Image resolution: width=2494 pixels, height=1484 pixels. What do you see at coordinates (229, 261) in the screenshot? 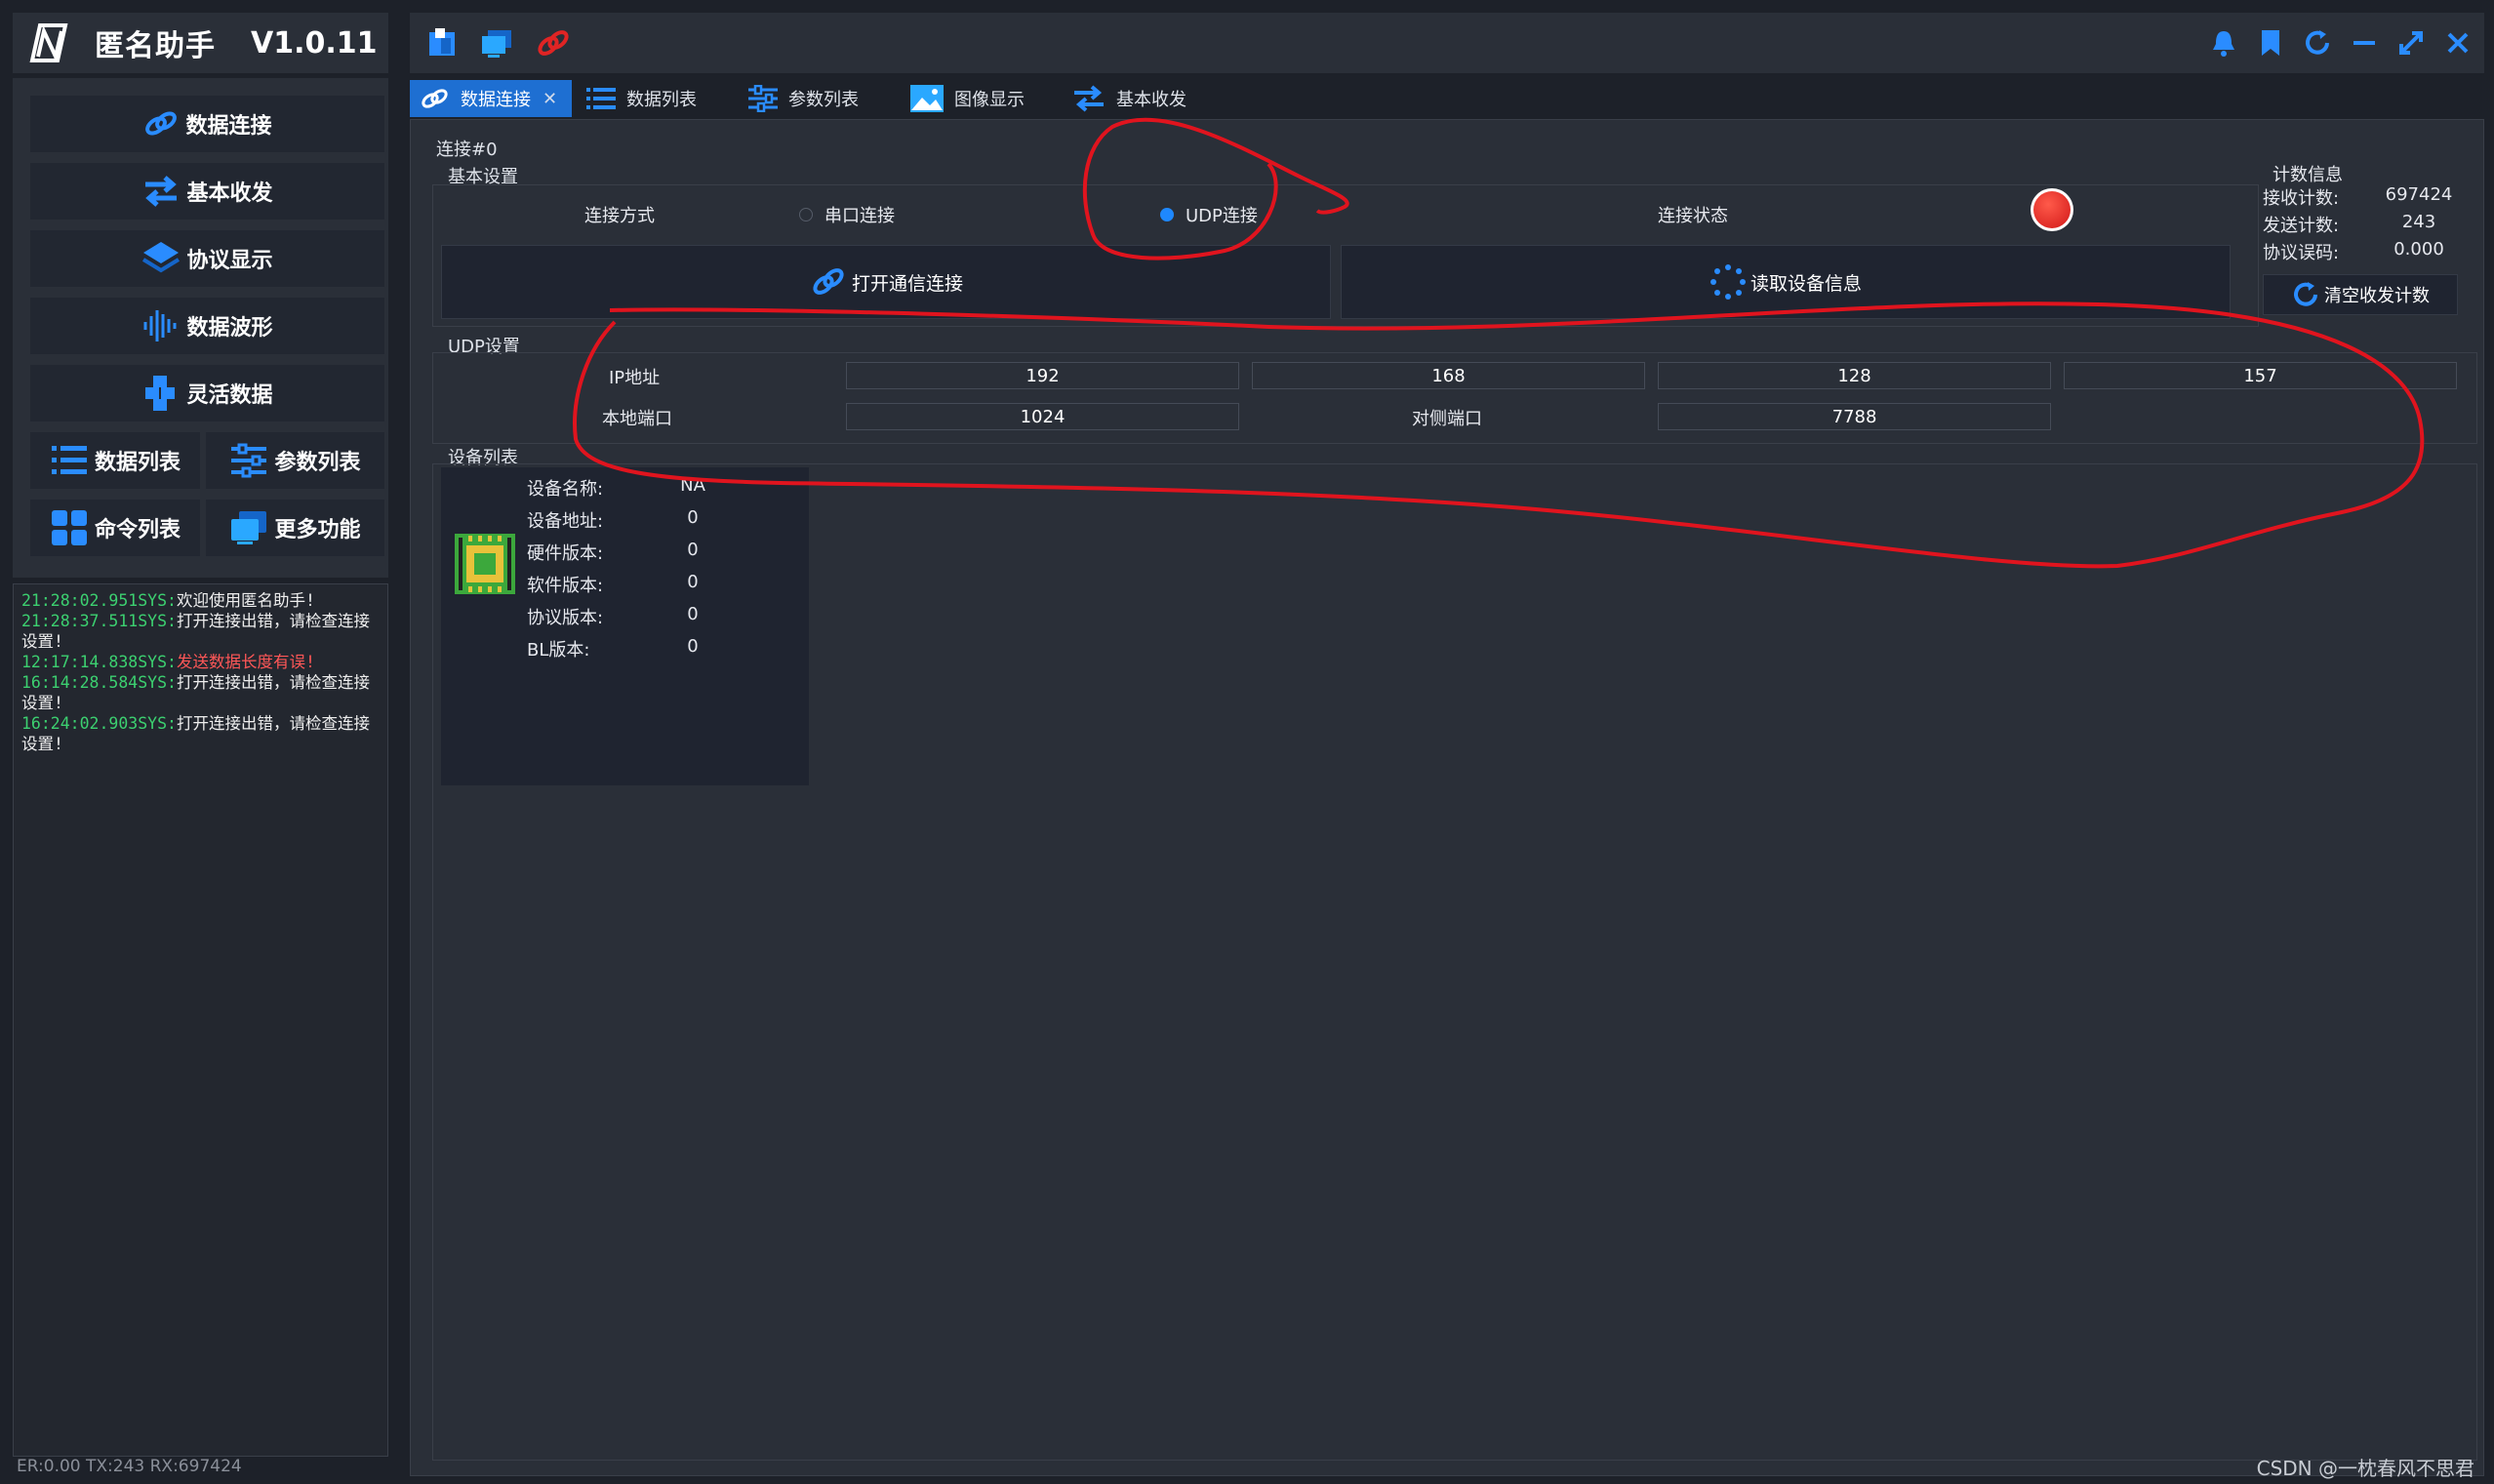
I see `sidebar-item-label: 协议显示` at bounding box center [229, 261].